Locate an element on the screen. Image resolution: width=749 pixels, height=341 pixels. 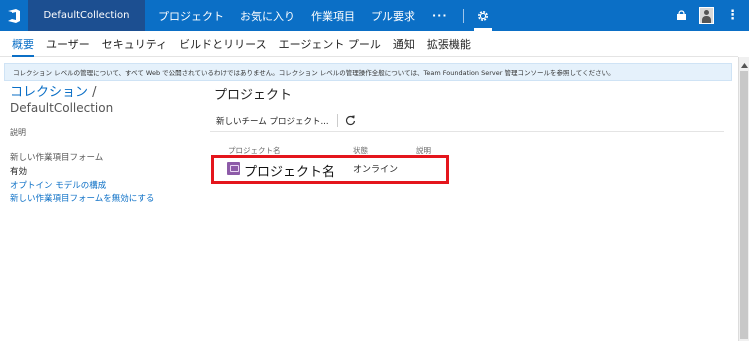
nav-projects: プロジェクト is located at coordinates (191, 16).